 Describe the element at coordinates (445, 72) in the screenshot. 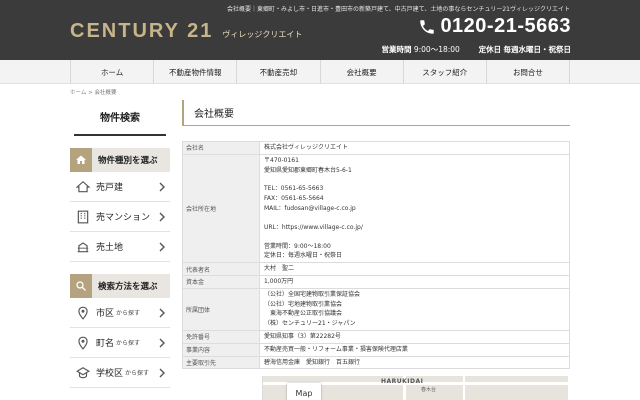

I see `nav-staff: スタッフ紹介` at that location.